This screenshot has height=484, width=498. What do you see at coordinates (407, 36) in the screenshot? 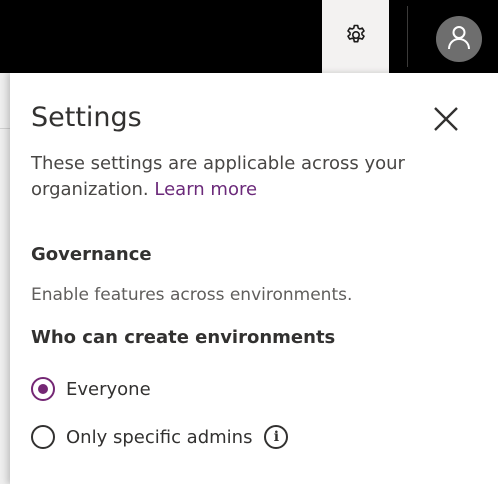
I see `header-divider` at bounding box center [407, 36].